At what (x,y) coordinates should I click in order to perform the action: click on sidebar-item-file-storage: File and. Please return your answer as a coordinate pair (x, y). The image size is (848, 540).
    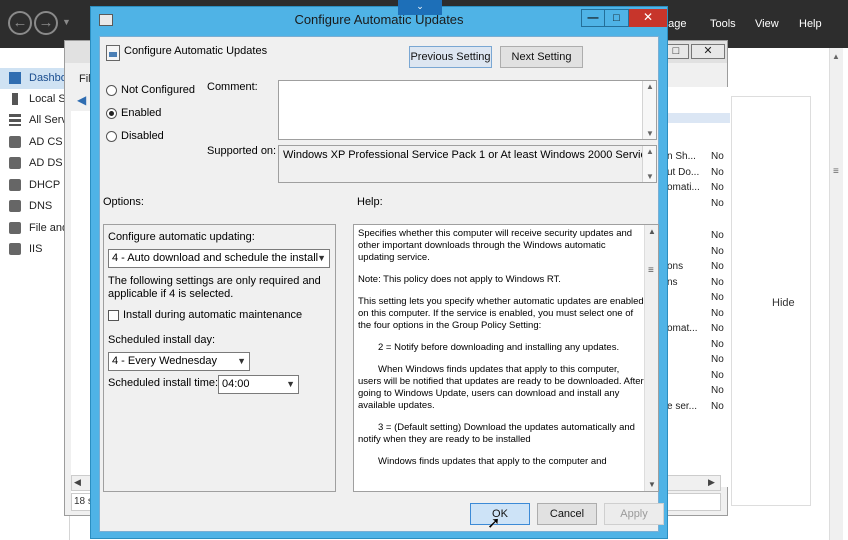
    Looking at the image, I should click on (35, 228).